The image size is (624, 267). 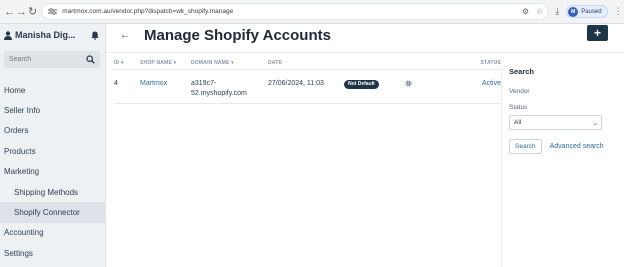 I want to click on site-info-icon, so click(x=52, y=12).